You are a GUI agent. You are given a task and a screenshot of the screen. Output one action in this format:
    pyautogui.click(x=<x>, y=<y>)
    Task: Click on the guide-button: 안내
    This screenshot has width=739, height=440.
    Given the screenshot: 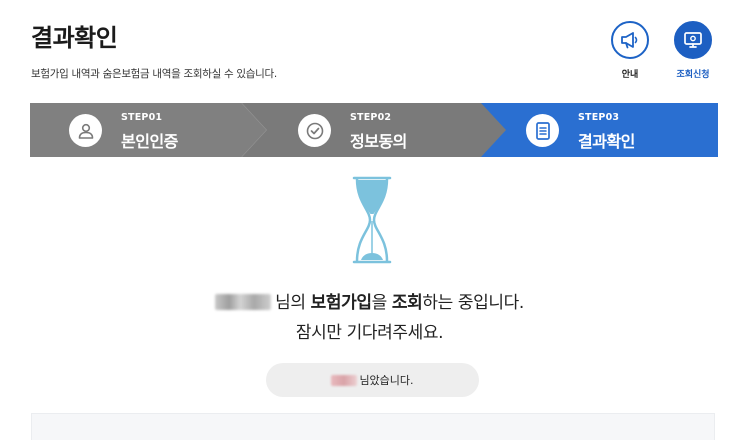 What is the action you would take?
    pyautogui.click(x=630, y=50)
    